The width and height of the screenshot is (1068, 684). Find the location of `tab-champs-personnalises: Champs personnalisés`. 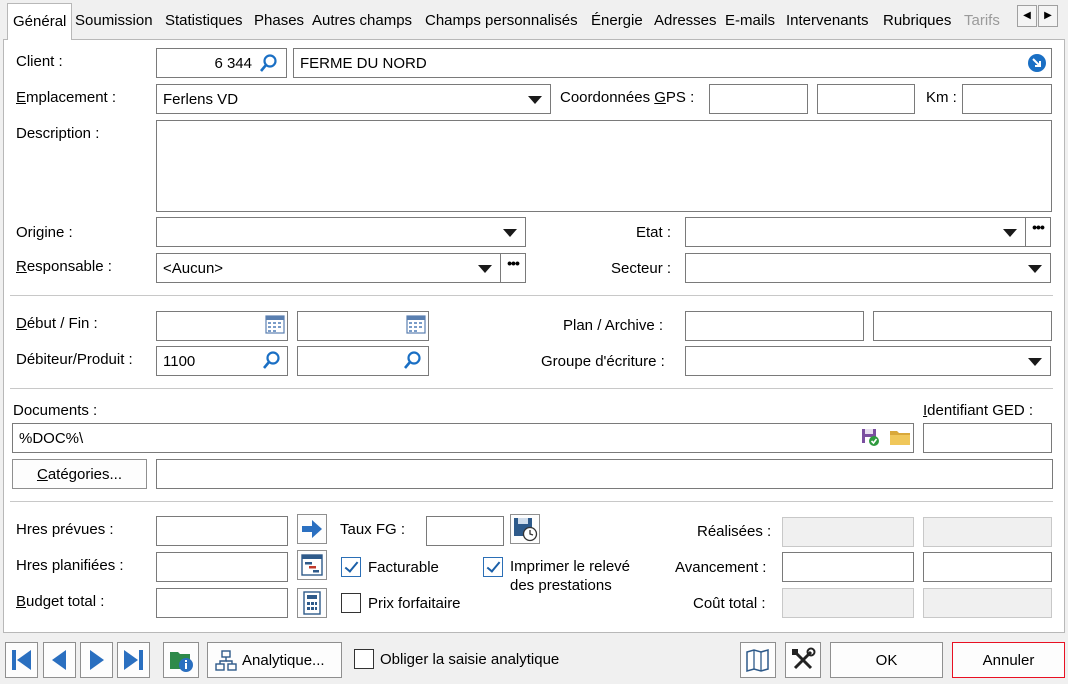

tab-champs-personnalises: Champs personnalisés is located at coordinates (501, 23).